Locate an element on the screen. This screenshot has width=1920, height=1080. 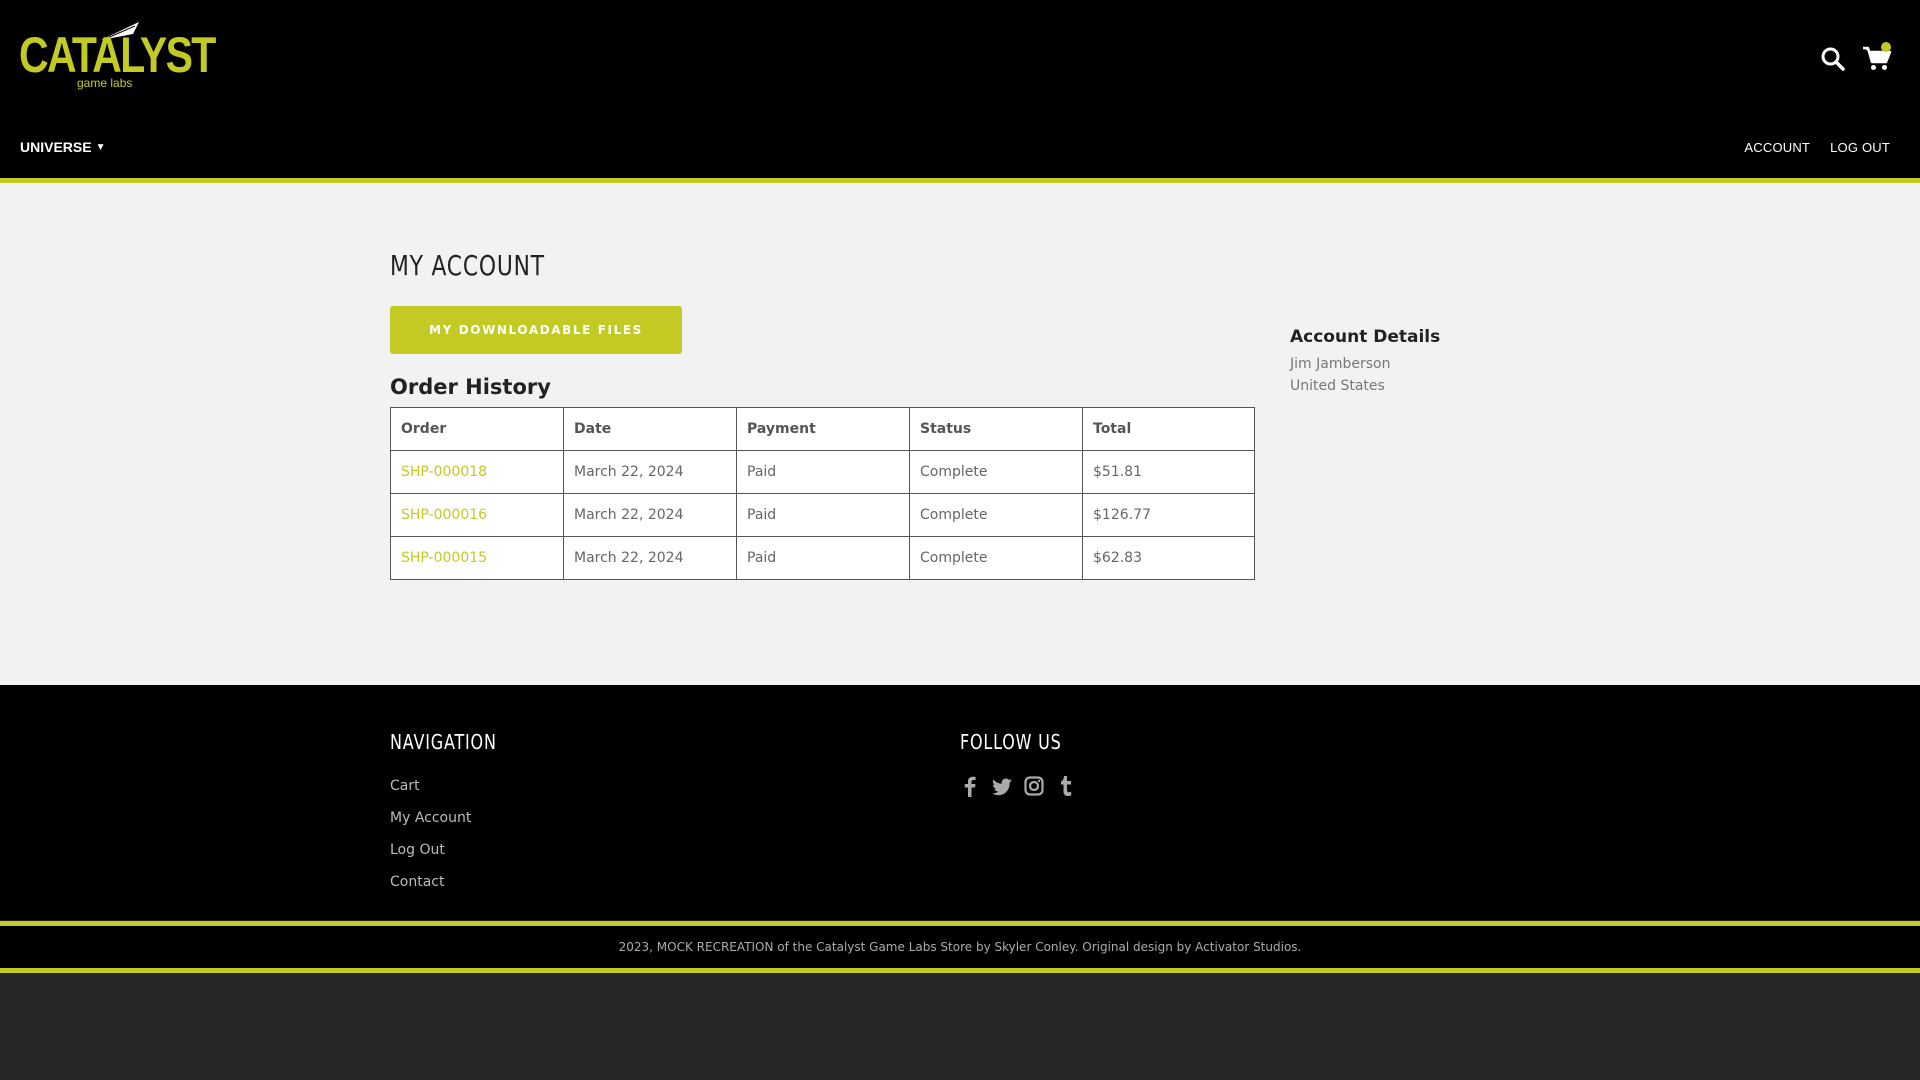
footer-link-my-account: My Account is located at coordinates (430, 818).